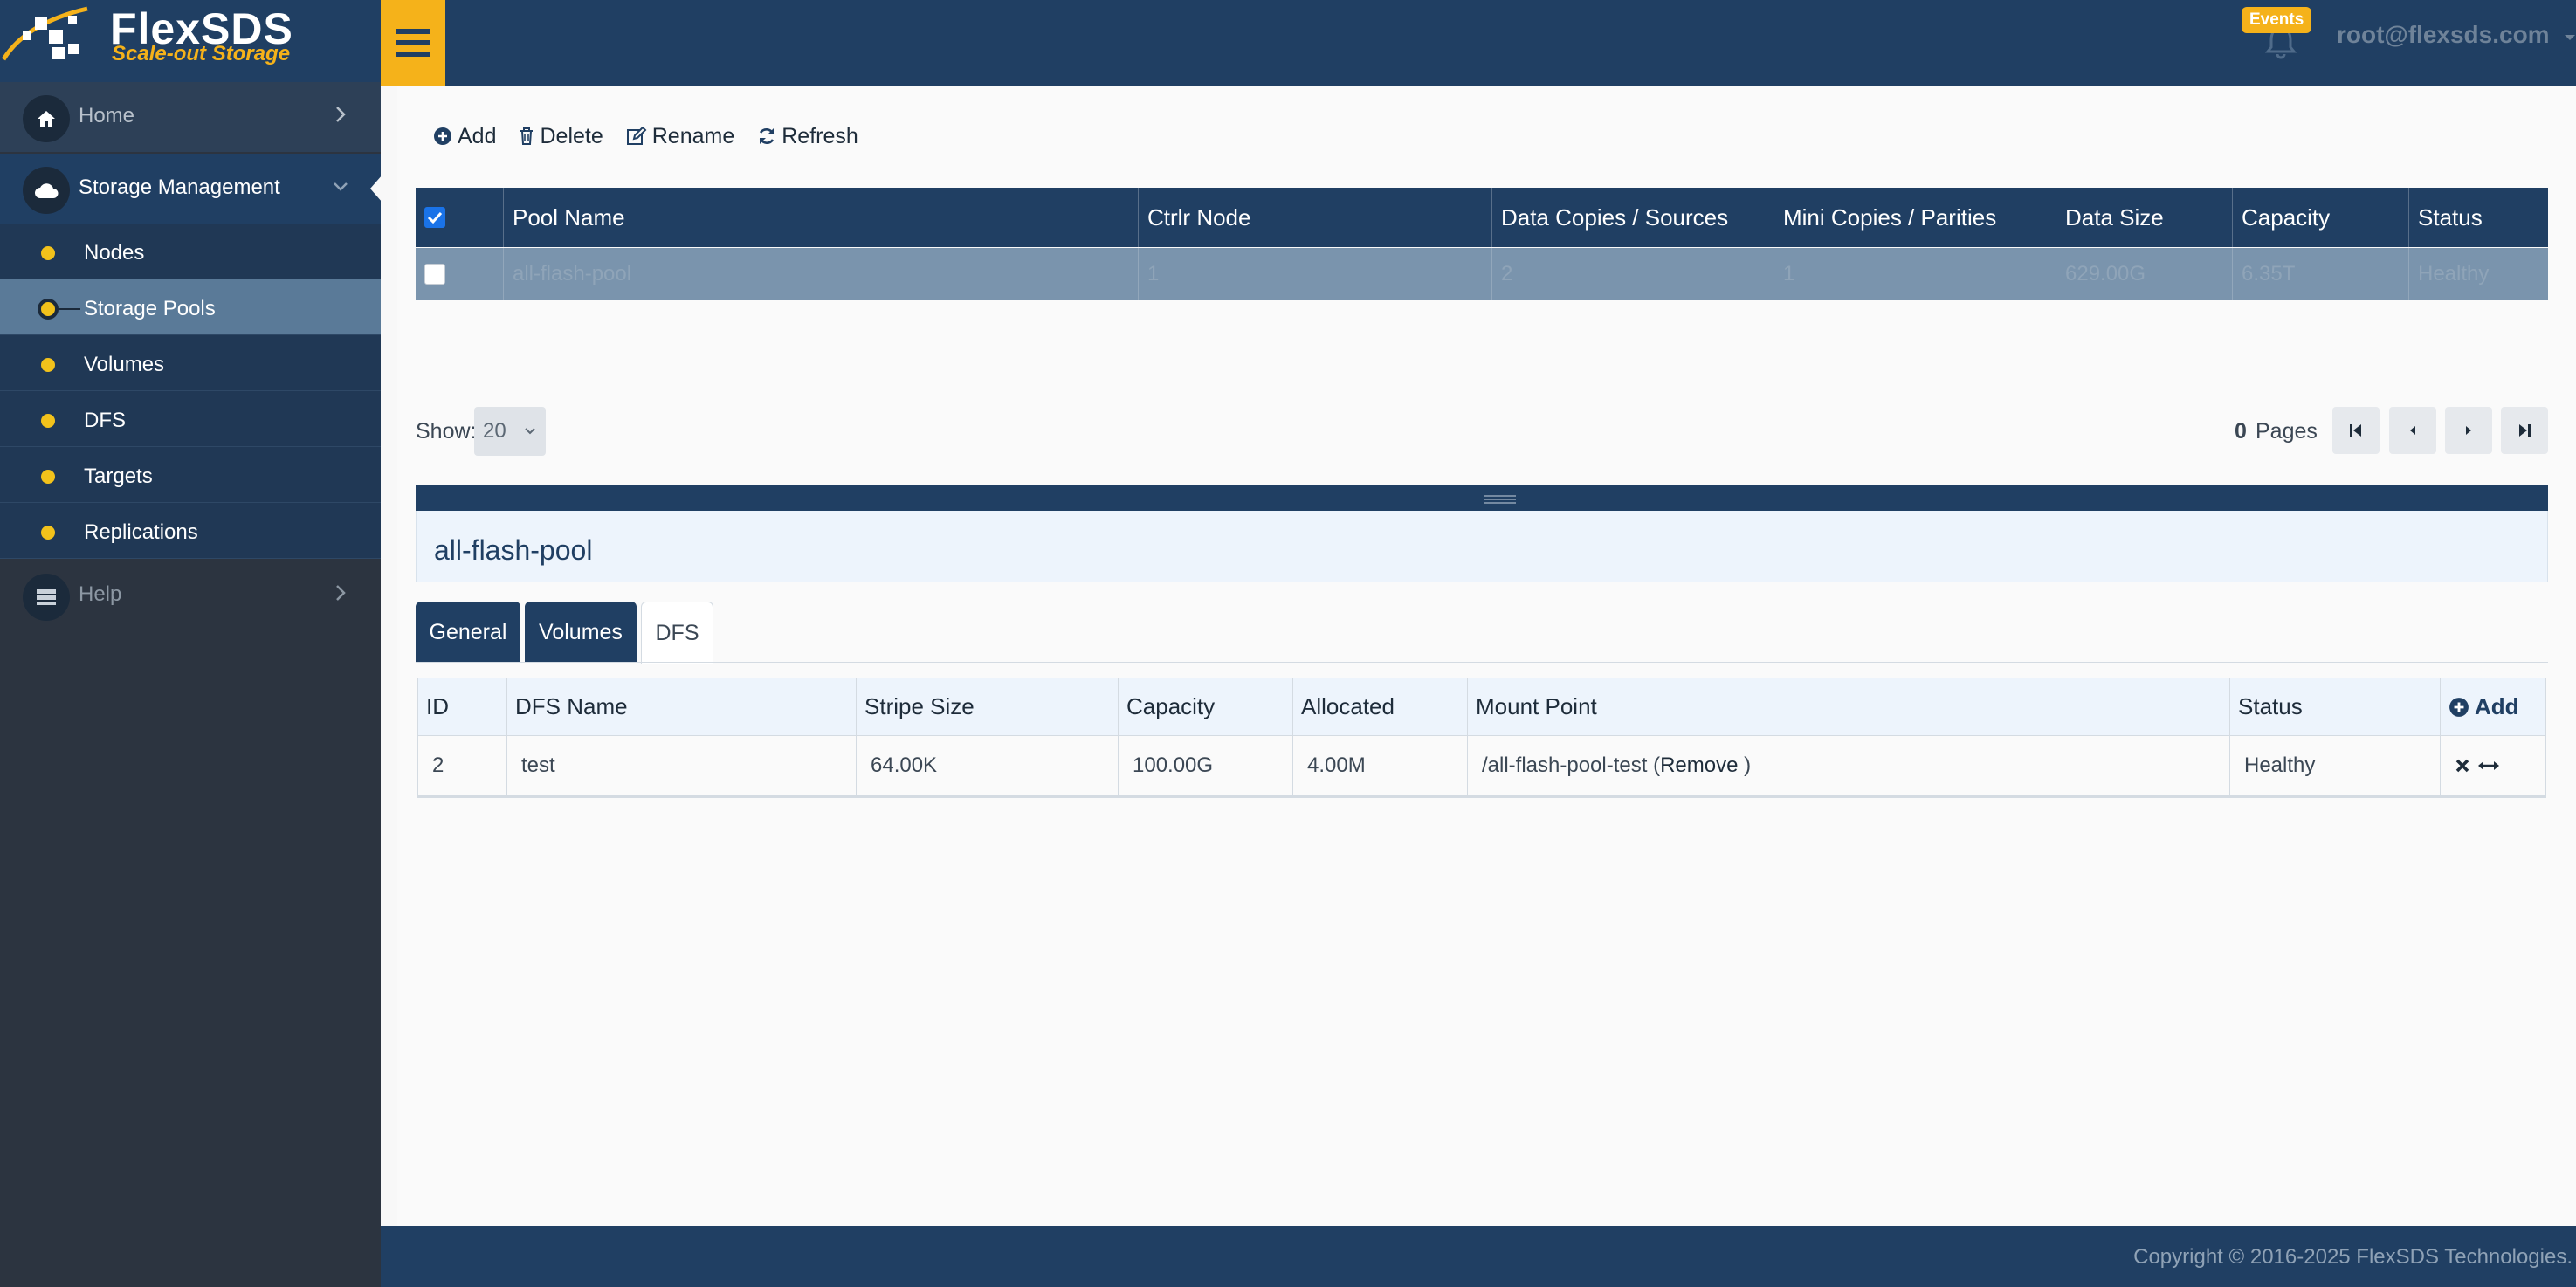 Image resolution: width=2576 pixels, height=1287 pixels. What do you see at coordinates (190, 475) in the screenshot?
I see `sidebar-item-targets: Targets` at bounding box center [190, 475].